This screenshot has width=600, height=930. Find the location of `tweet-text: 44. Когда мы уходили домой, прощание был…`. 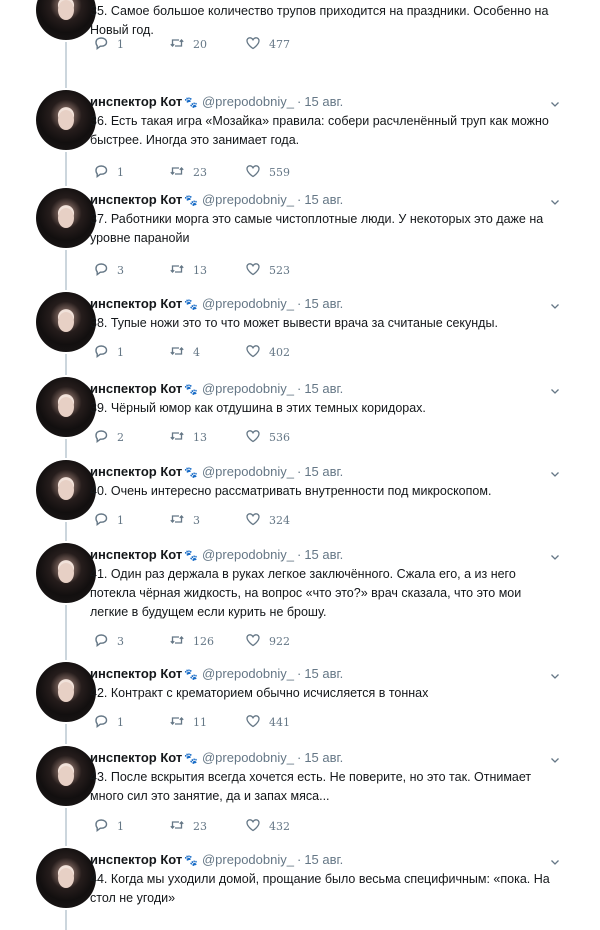

tweet-text: 44. Когда мы уходили домой, прощание был… is located at coordinates (320, 888).